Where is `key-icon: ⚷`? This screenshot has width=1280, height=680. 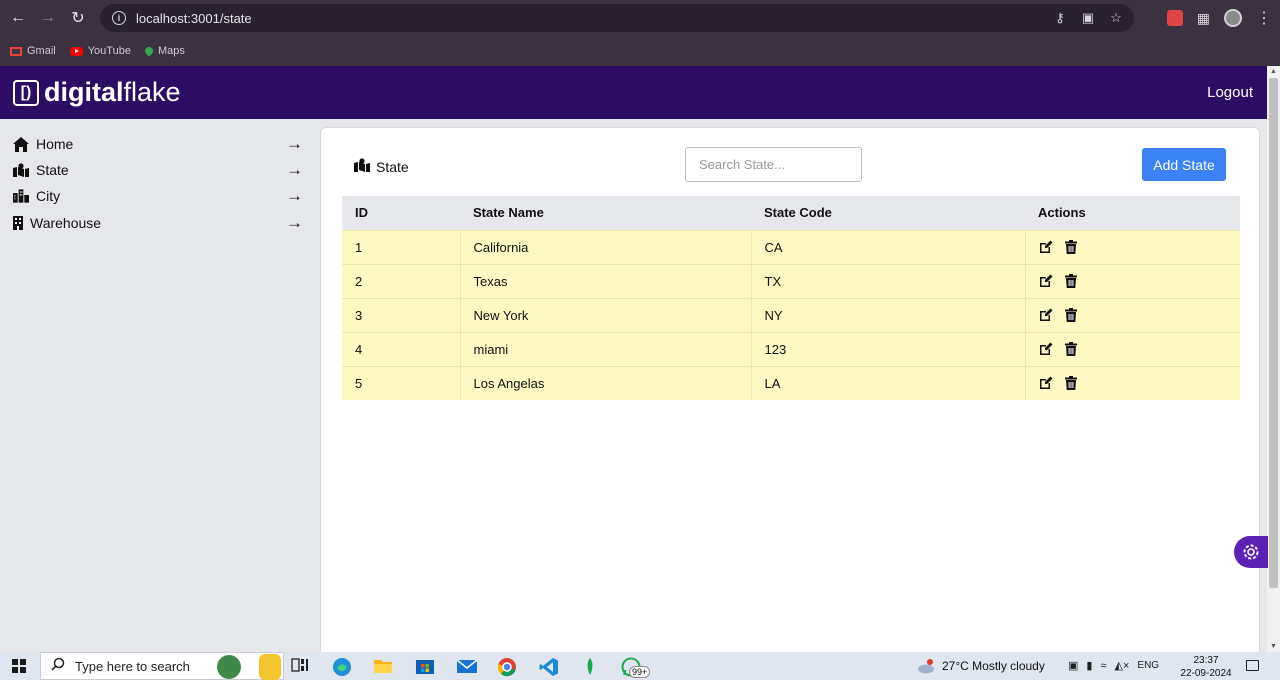
key-icon: ⚷ is located at coordinates (1060, 18).